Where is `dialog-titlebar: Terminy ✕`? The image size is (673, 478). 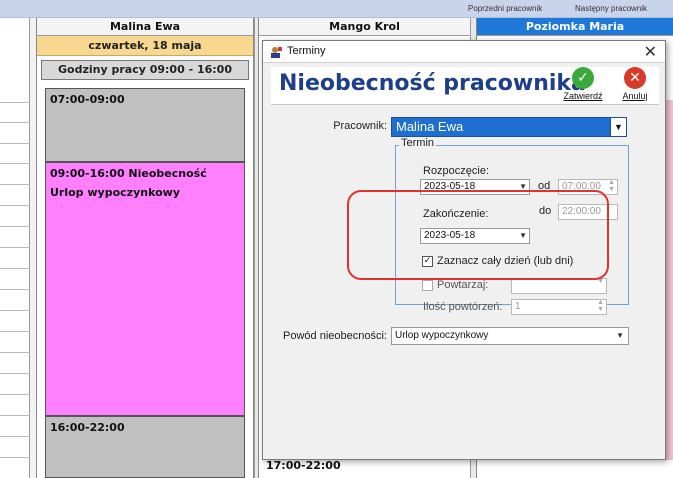 dialog-titlebar: Terminy ✕ is located at coordinates (464, 52).